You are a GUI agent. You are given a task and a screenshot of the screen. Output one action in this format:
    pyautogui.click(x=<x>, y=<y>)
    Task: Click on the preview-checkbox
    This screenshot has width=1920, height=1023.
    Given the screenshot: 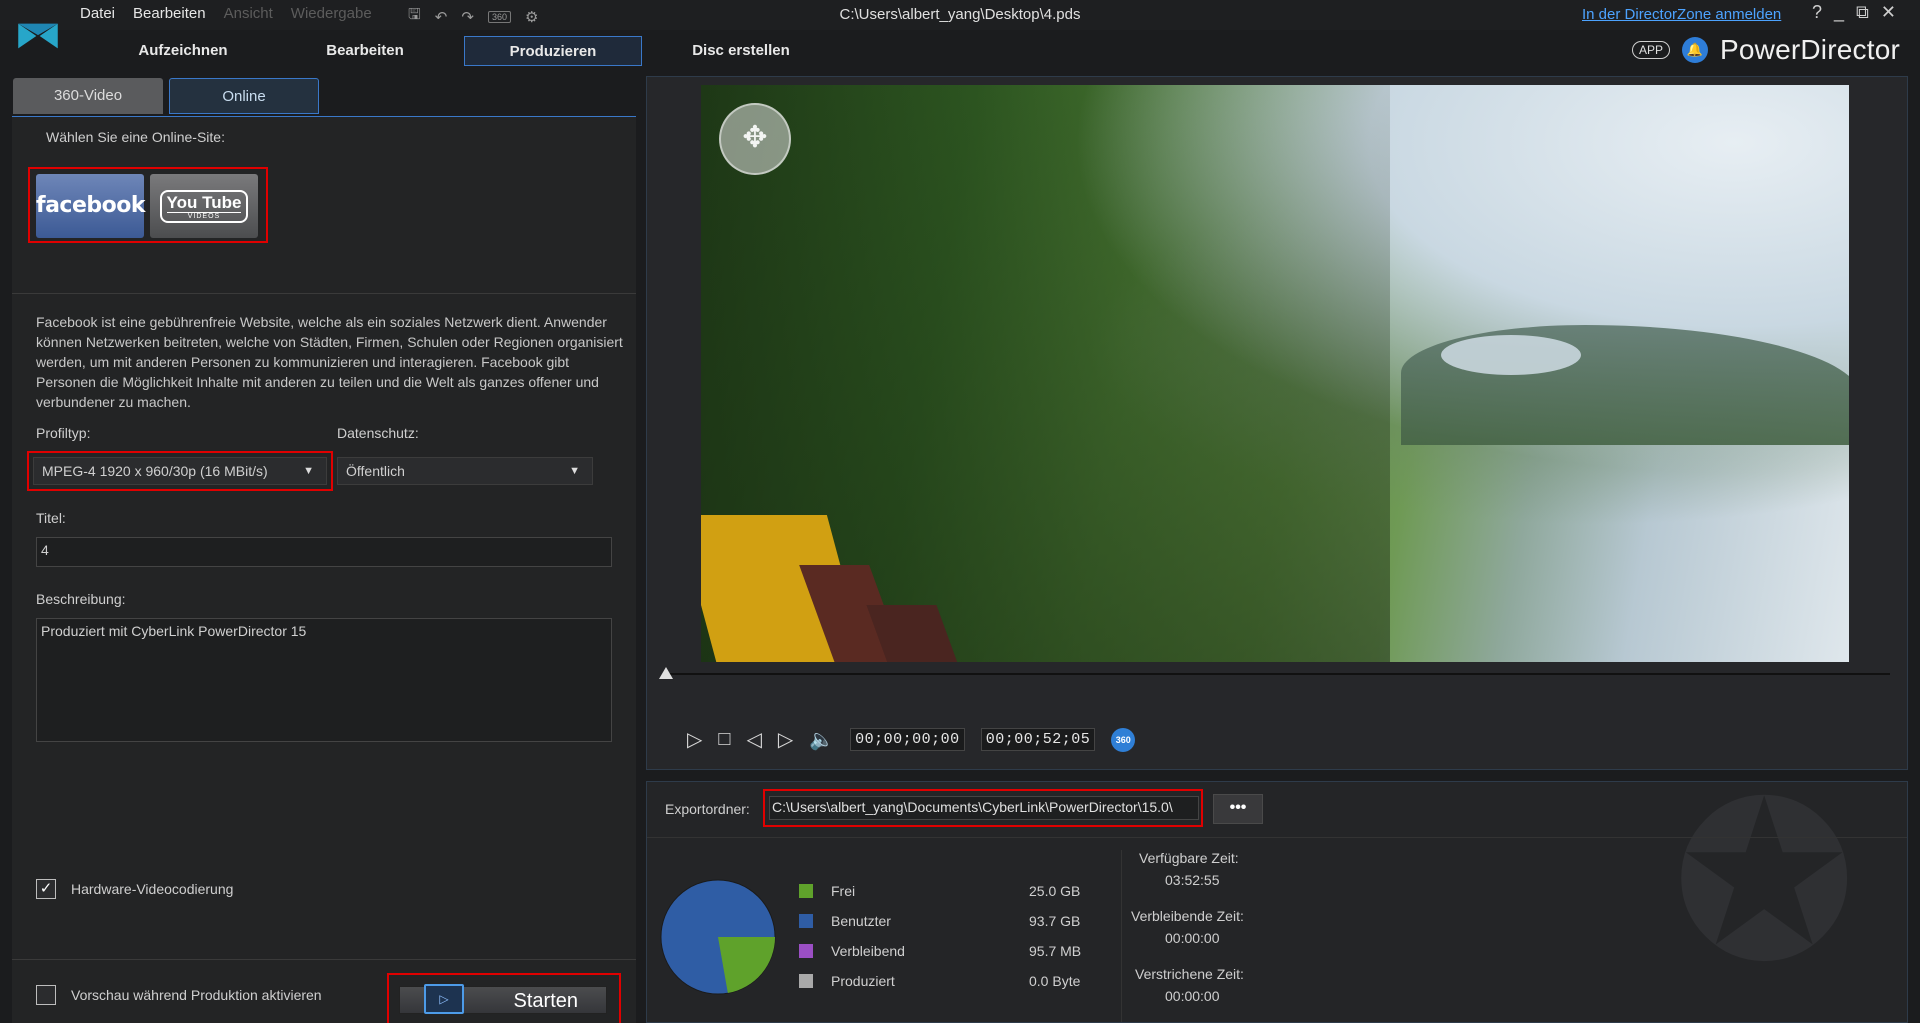 What is the action you would take?
    pyautogui.click(x=46, y=995)
    